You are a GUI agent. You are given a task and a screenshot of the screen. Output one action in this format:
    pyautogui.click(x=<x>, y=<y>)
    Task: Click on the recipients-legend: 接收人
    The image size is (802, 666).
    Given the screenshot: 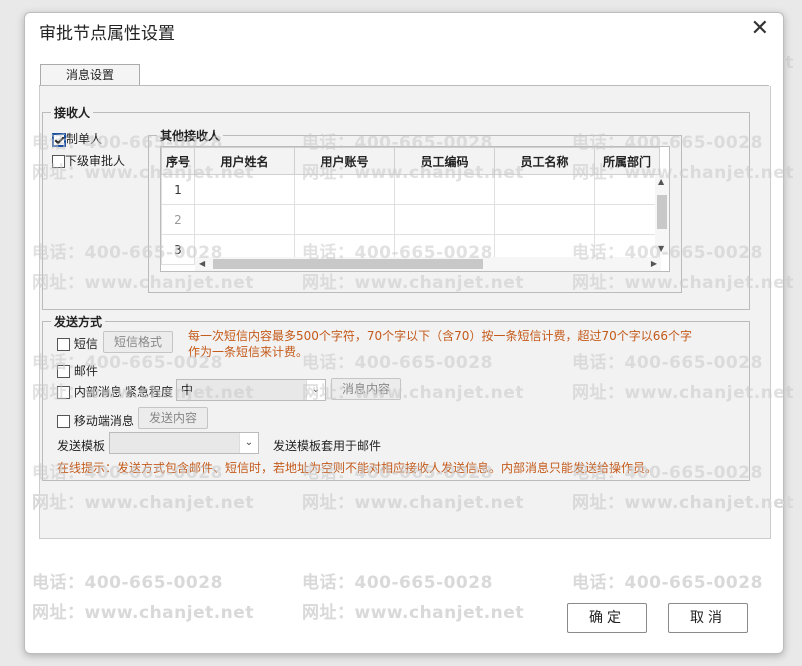 What is the action you would take?
    pyautogui.click(x=72, y=113)
    